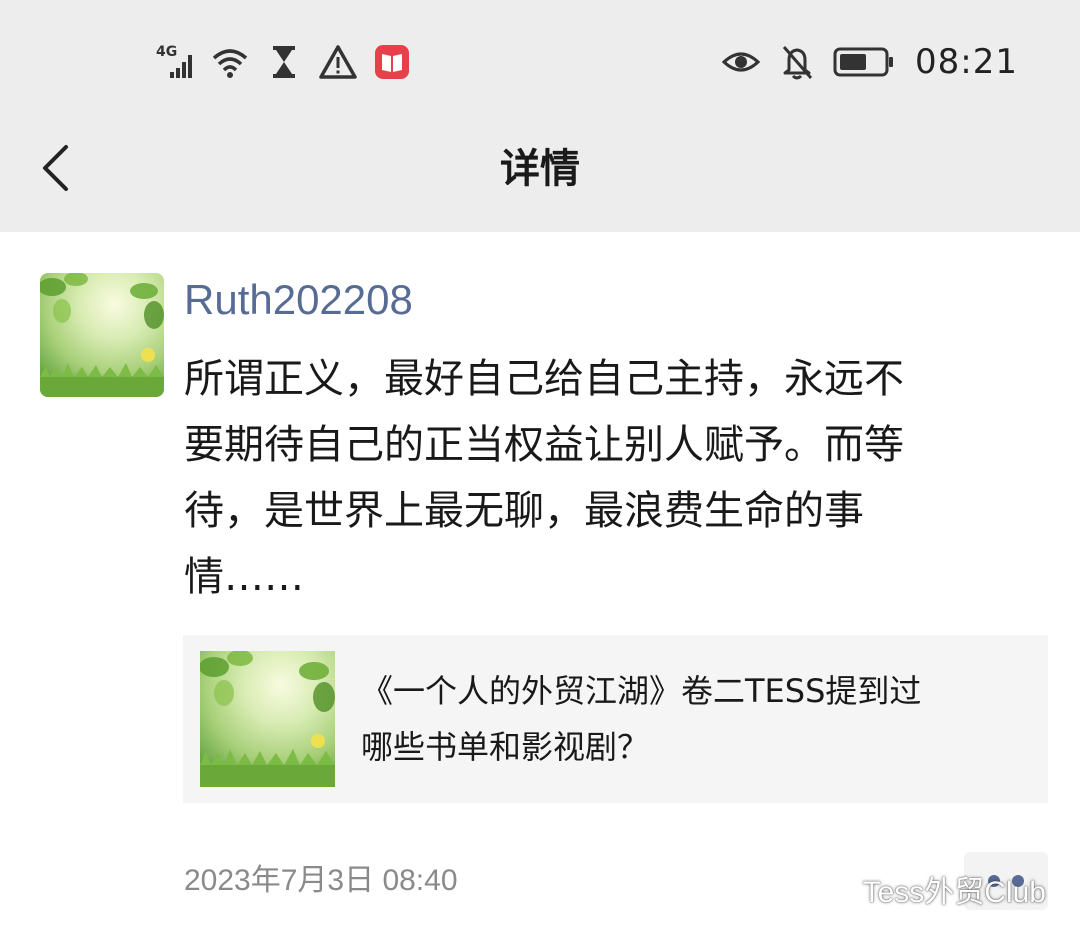 The width and height of the screenshot is (1080, 941). Describe the element at coordinates (321, 880) in the screenshot. I see `post-timestamp: 2023年7月3日 08:40` at that location.